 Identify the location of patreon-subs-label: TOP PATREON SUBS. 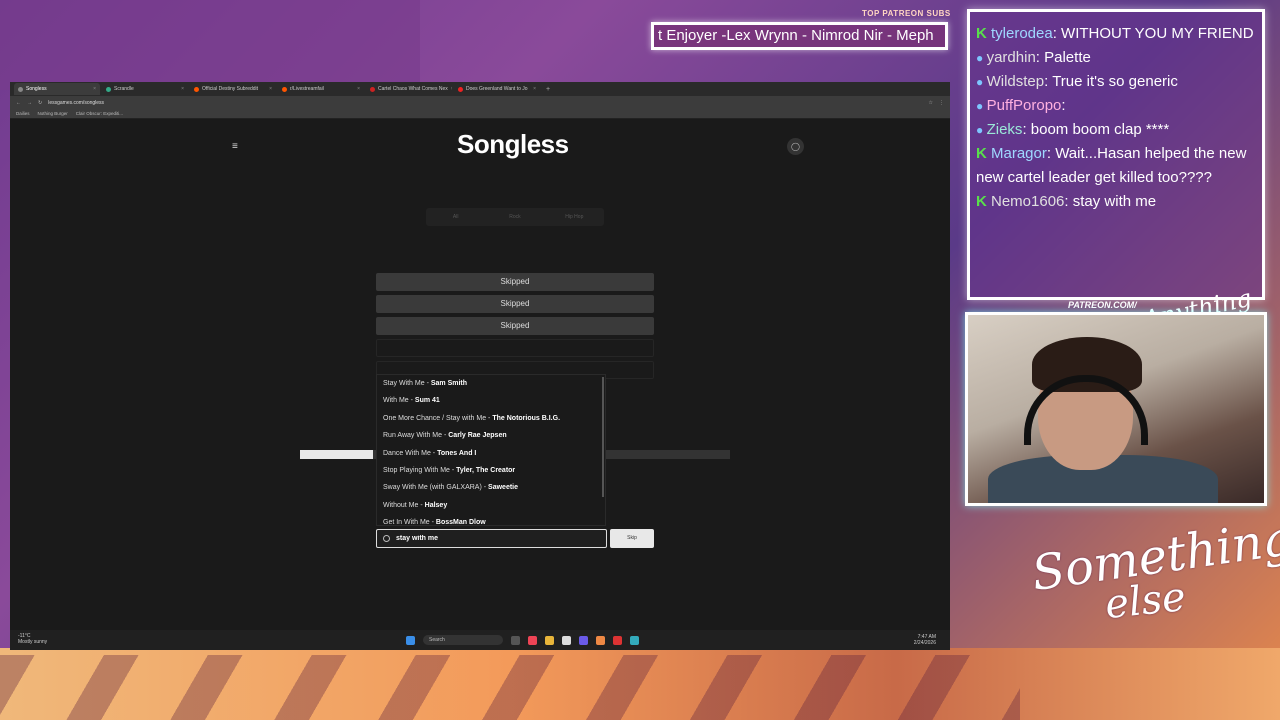
(906, 13).